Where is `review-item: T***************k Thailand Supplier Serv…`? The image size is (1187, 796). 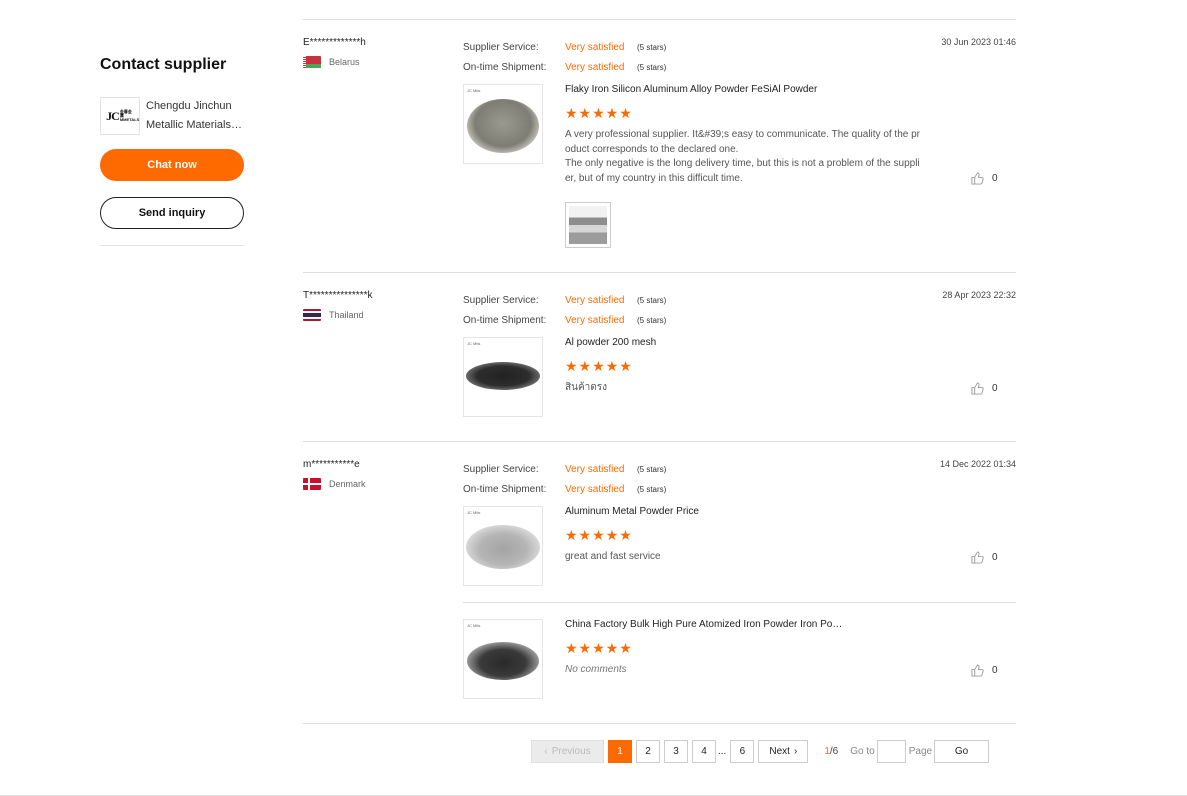 review-item: T***************k Thailand Supplier Serv… is located at coordinates (659, 366).